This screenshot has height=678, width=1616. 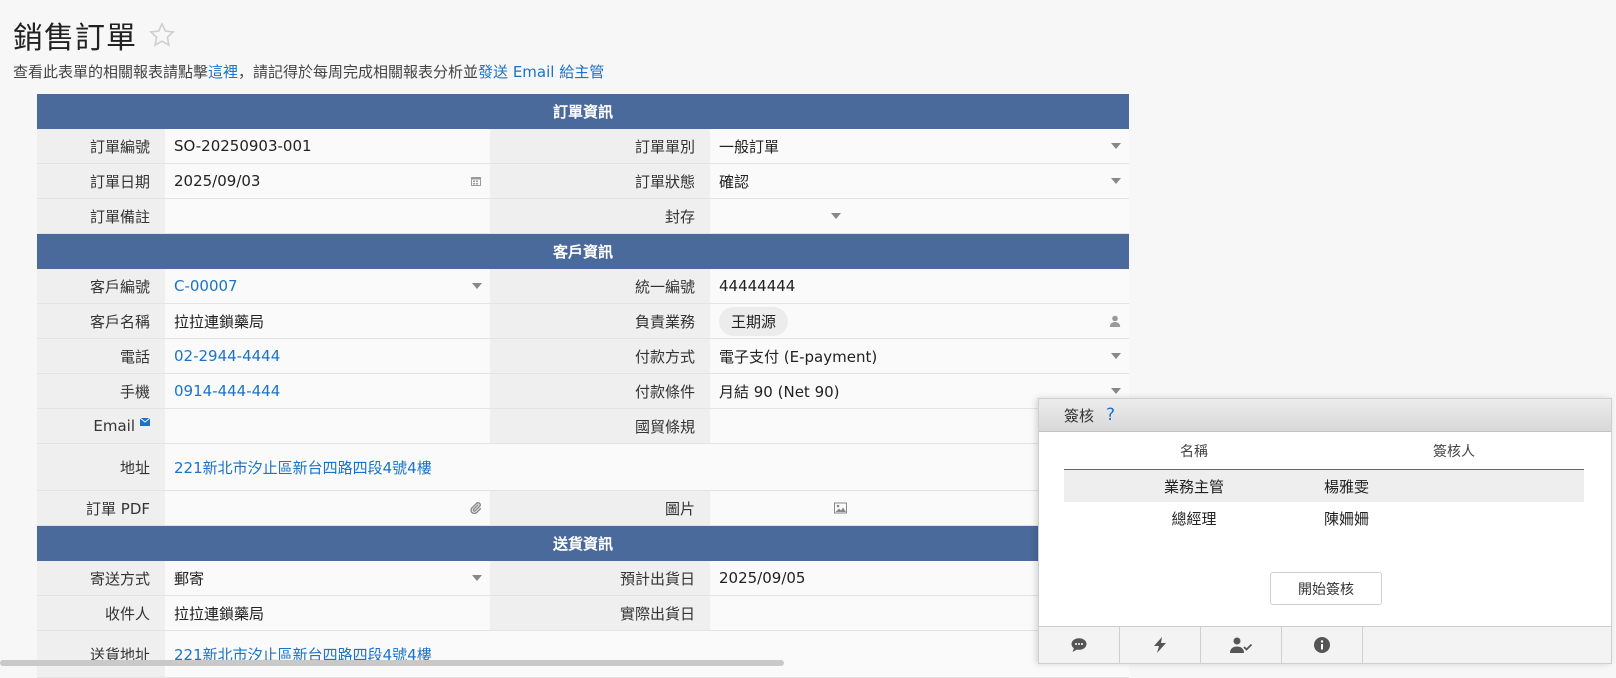 I want to click on actual-ship-date-label: 實際出貨日, so click(x=600, y=613).